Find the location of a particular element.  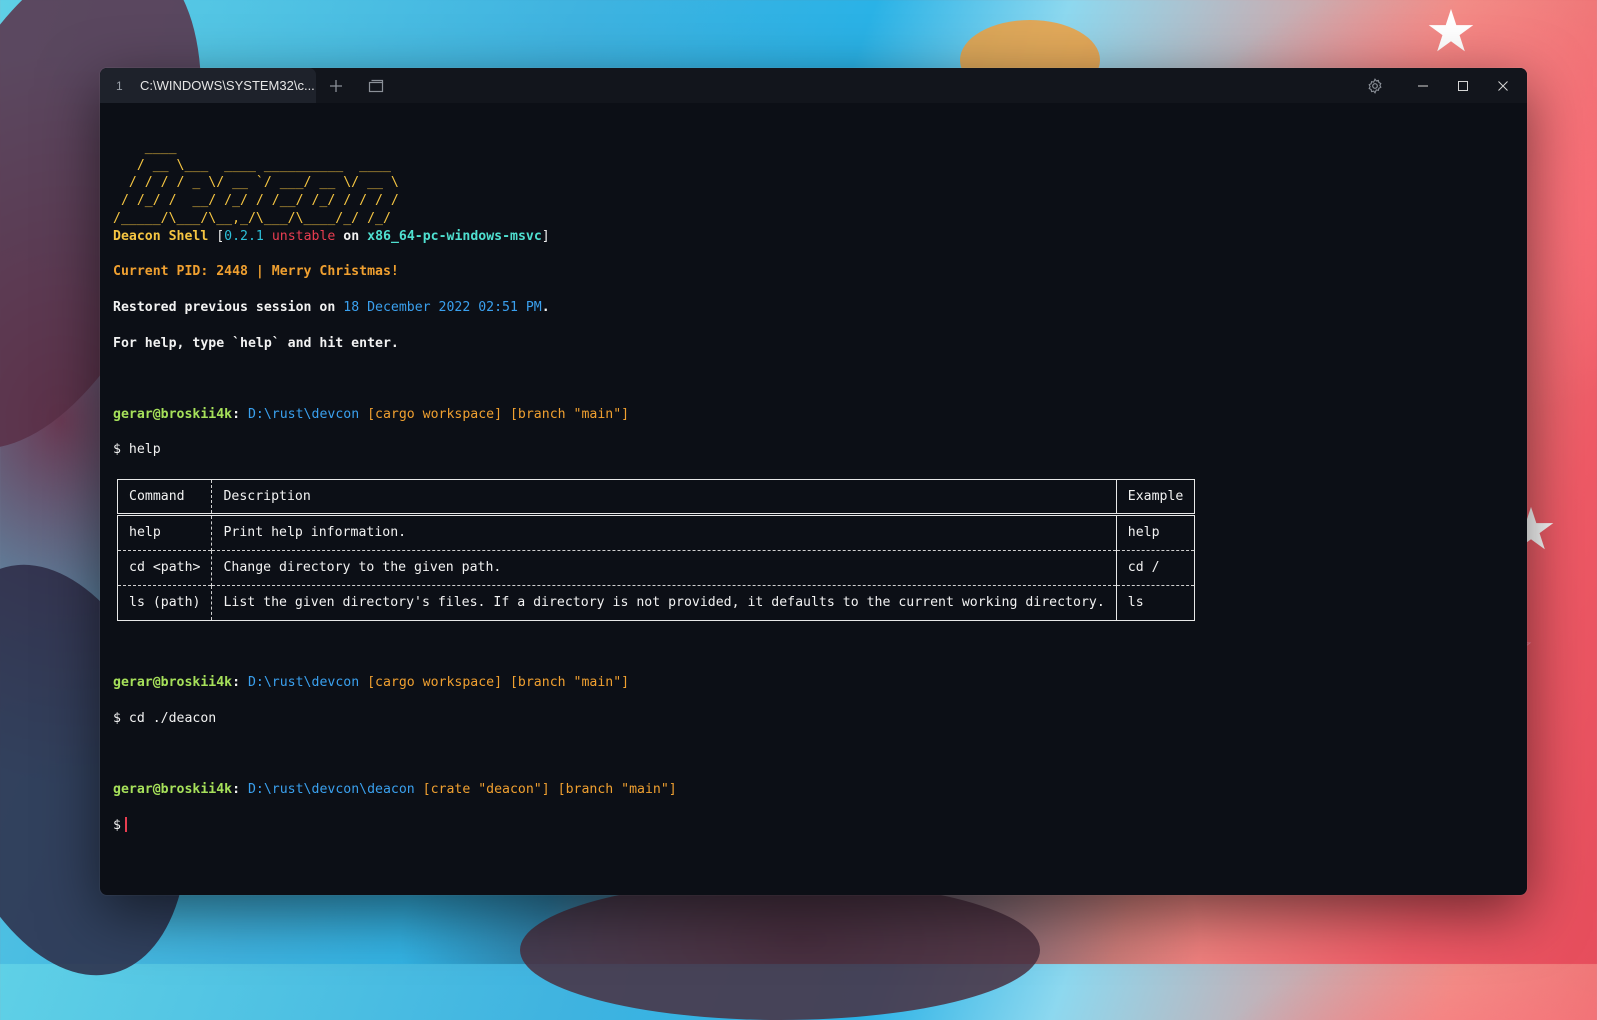

table-cell: cd / is located at coordinates (1155, 567).